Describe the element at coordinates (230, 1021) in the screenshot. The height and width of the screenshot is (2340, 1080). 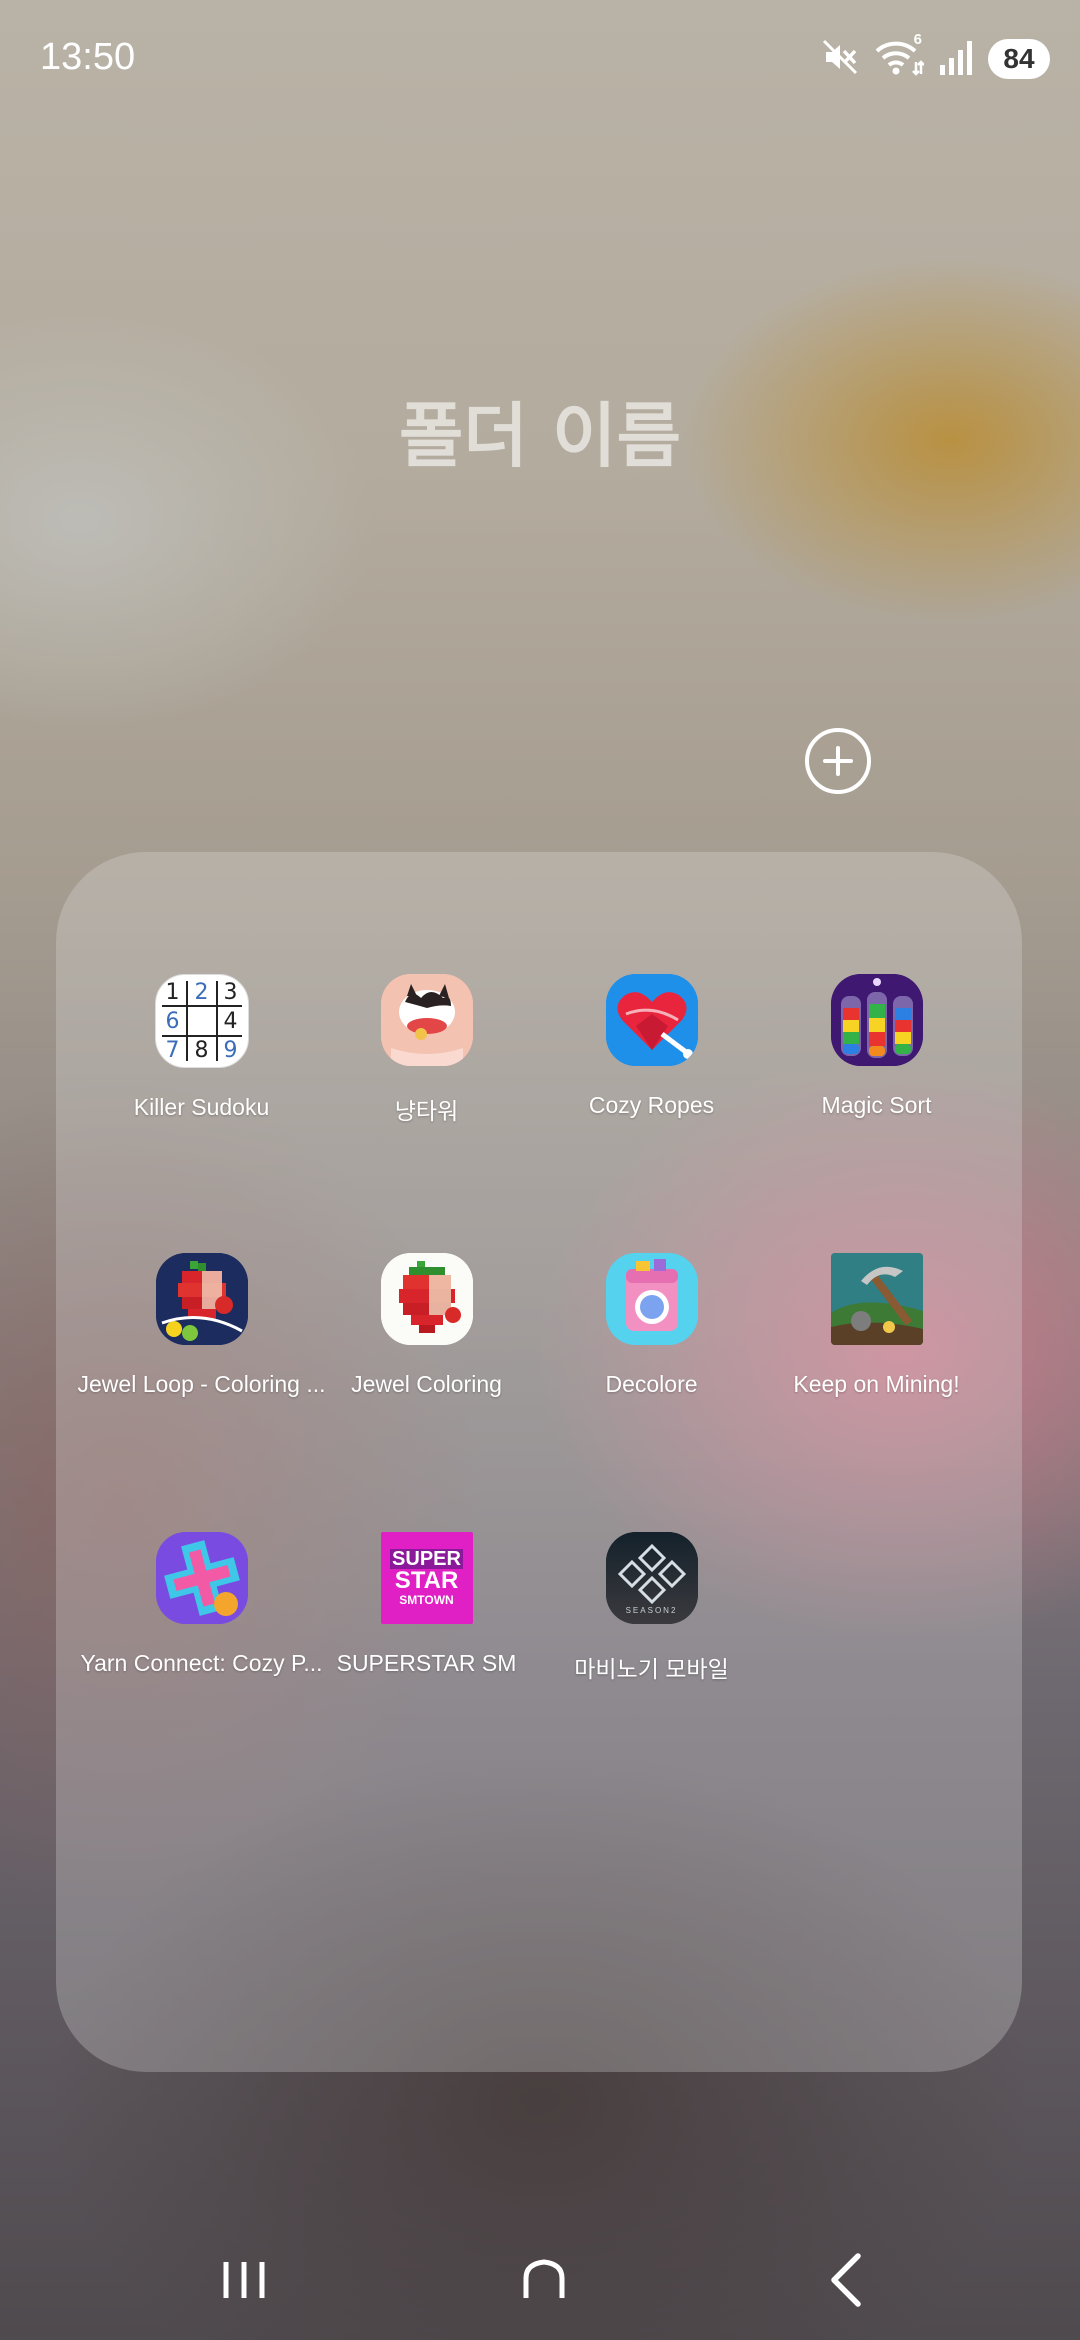
I see `sudoku-digit: 4` at that location.